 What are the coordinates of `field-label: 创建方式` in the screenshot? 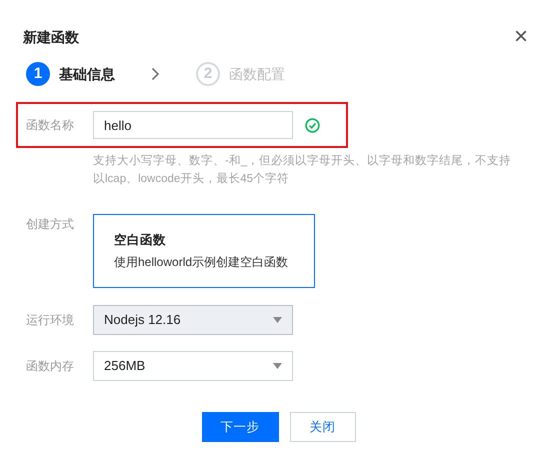 It's located at (50, 224).